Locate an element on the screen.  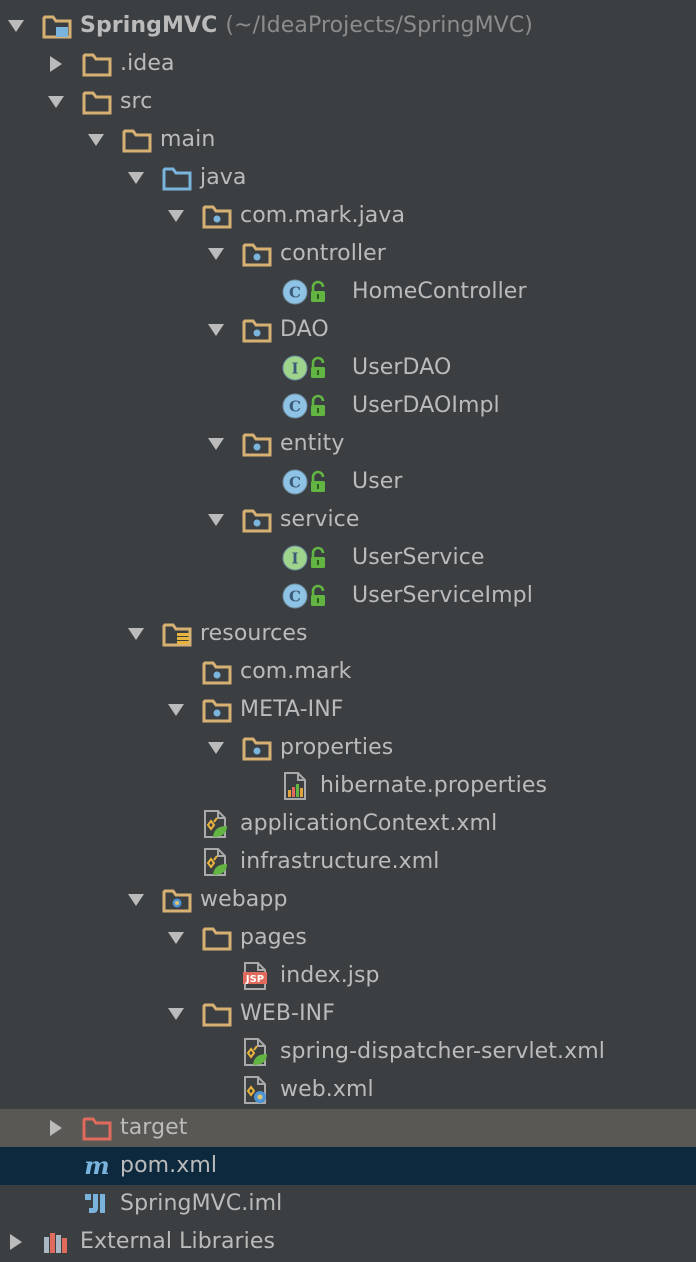
tree-label: WEB-INF is located at coordinates (287, 1013).